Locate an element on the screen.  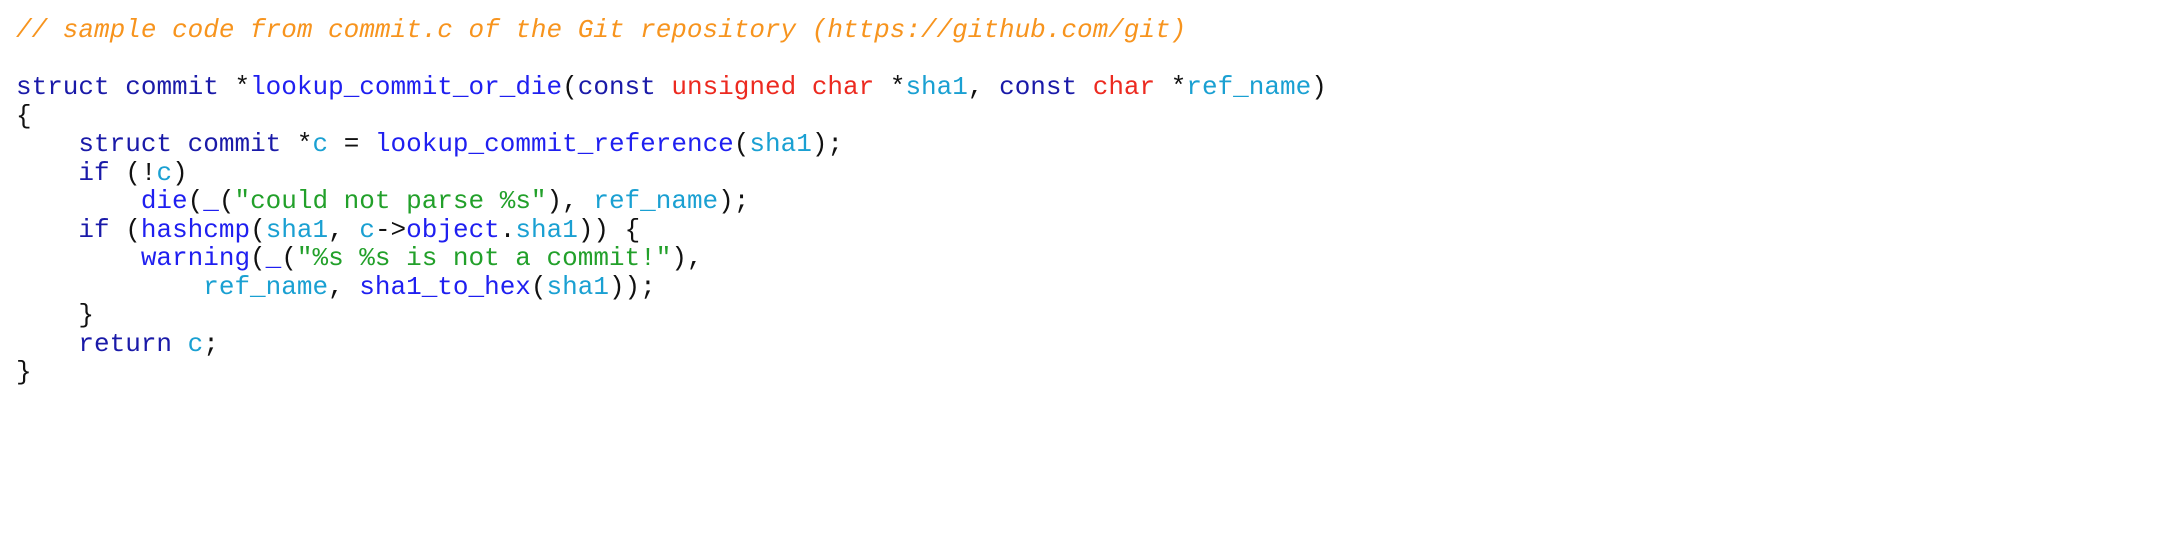
identifier-token: lookup_commit_reference is located at coordinates (554, 144).